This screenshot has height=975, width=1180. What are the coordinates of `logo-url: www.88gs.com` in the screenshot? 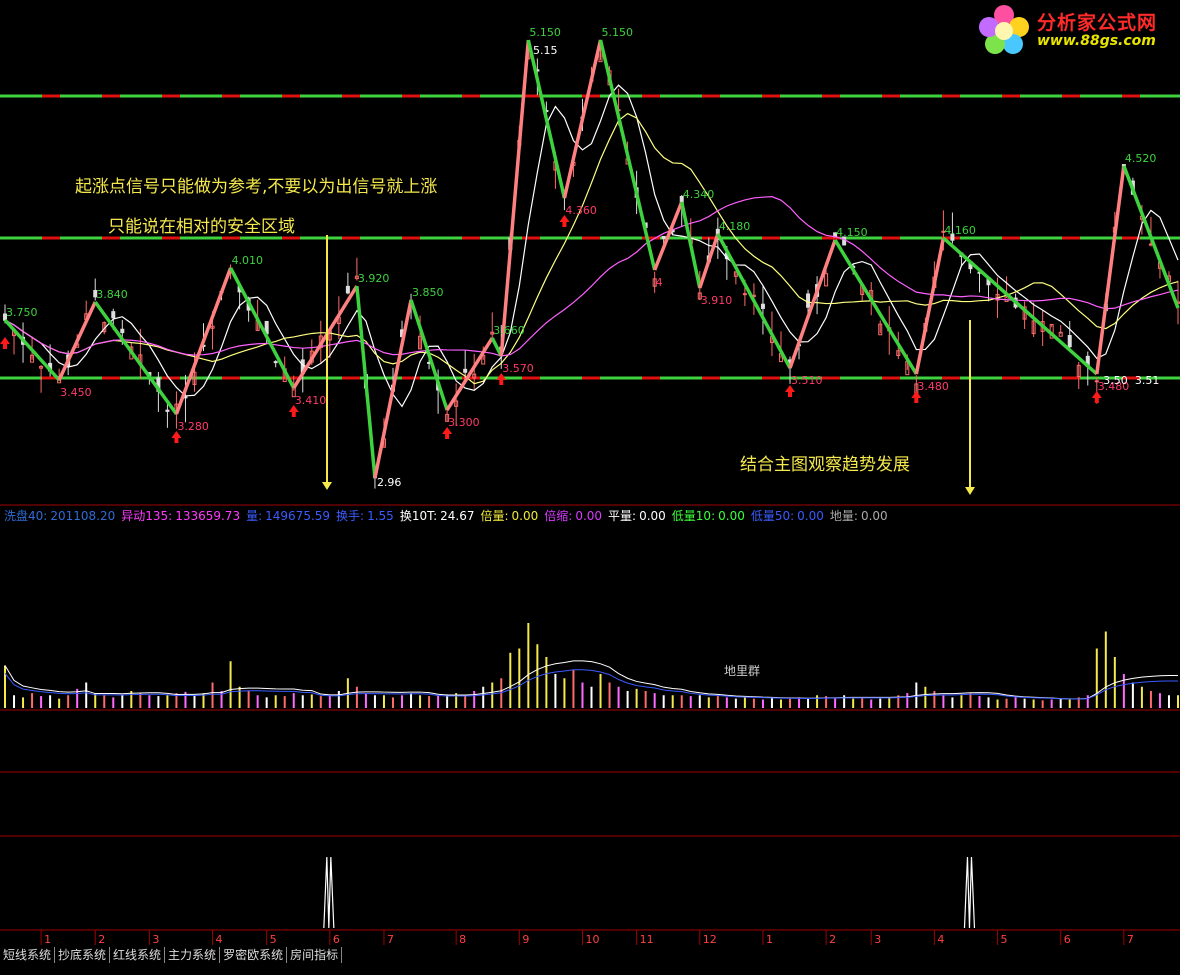 It's located at (1096, 41).